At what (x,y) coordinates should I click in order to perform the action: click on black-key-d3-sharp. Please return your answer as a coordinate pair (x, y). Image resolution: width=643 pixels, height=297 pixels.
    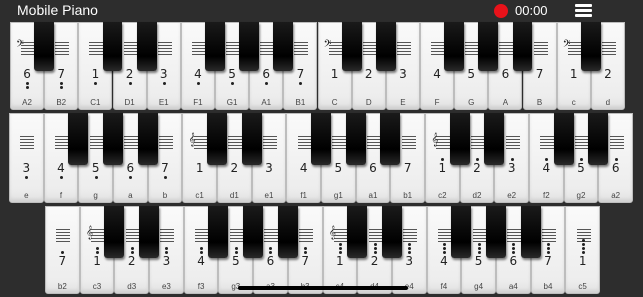
    Looking at the image, I should click on (149, 232).